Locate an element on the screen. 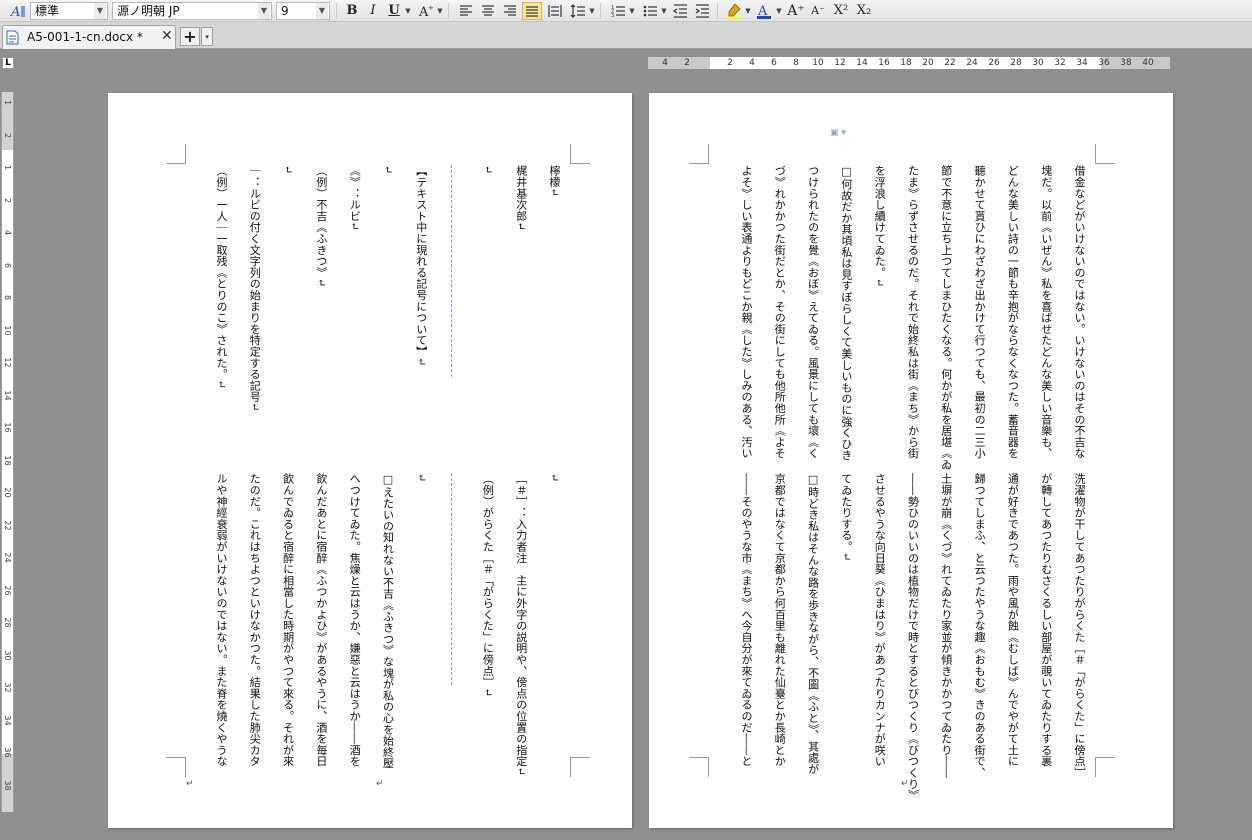 The width and height of the screenshot is (1252, 840). svg-text: A is located at coordinates (15, 12).